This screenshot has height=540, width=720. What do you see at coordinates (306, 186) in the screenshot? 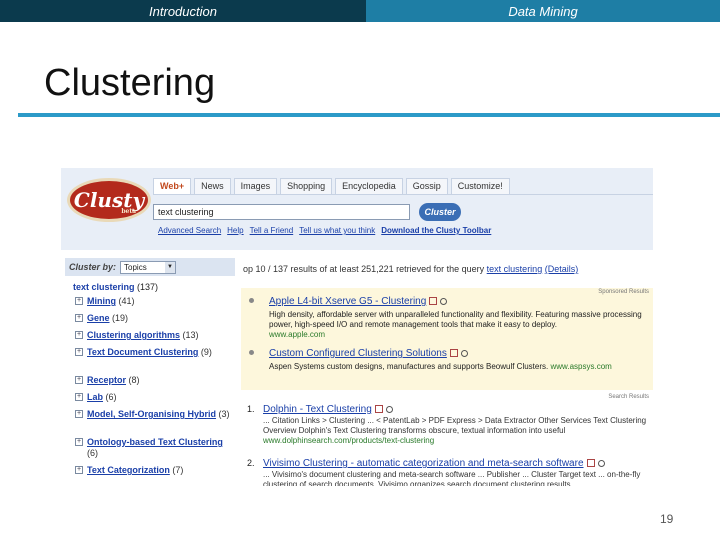
I see `tab-shopping: Shopping` at bounding box center [306, 186].